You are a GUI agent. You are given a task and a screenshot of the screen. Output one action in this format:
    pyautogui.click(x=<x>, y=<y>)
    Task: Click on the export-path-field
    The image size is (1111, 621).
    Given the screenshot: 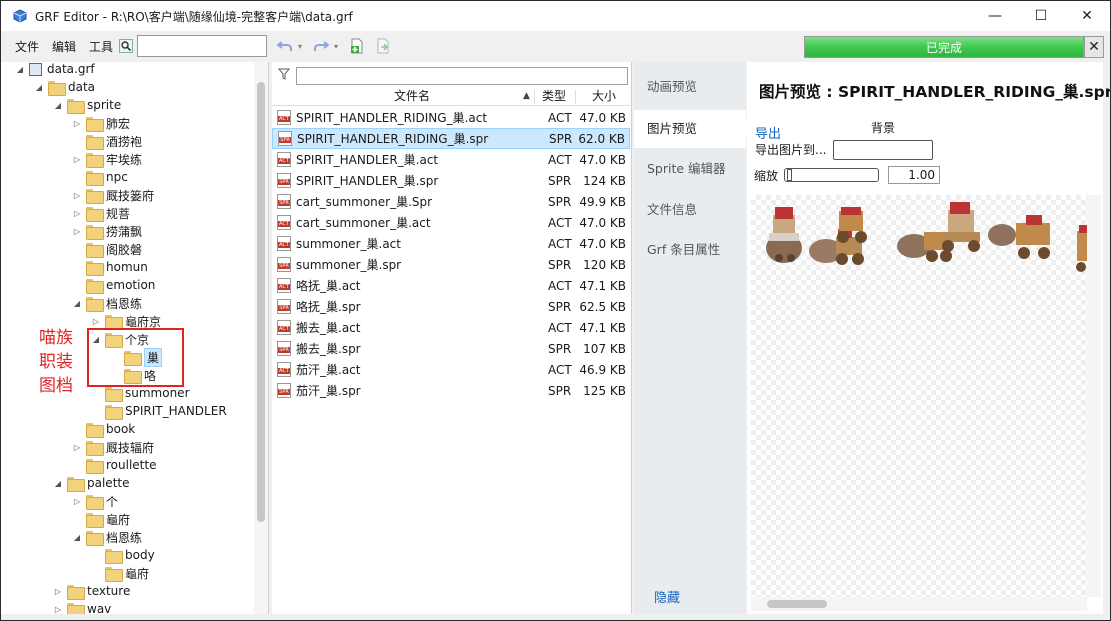 What is the action you would take?
    pyautogui.click(x=883, y=150)
    